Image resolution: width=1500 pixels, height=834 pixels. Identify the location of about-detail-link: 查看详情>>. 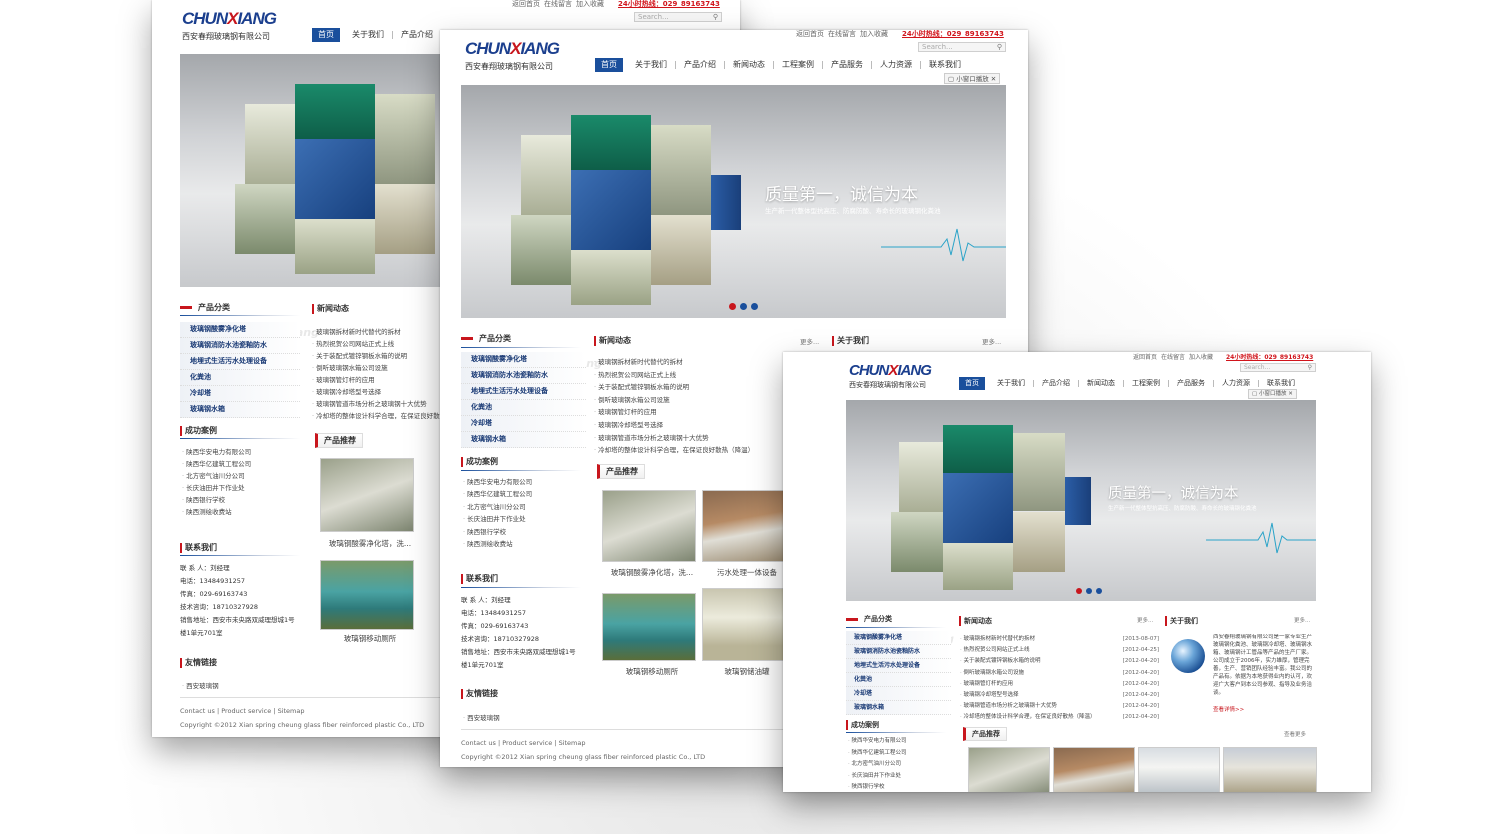
(1228, 709).